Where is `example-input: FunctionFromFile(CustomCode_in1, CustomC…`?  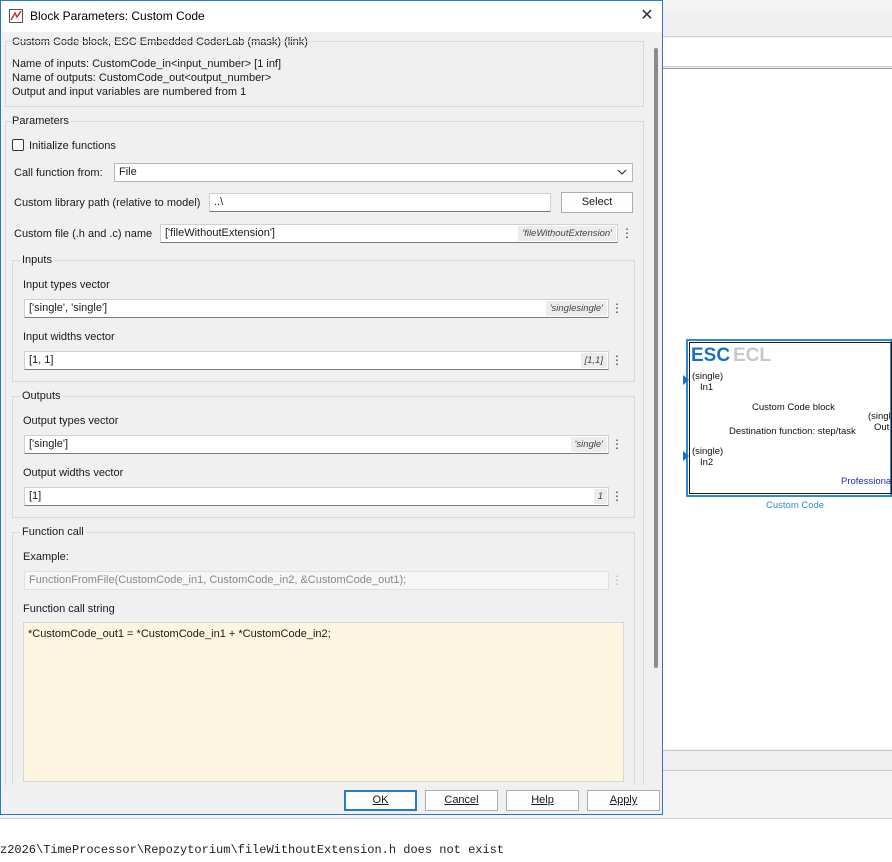 example-input: FunctionFromFile(CustomCode_in1, CustomC… is located at coordinates (316, 580).